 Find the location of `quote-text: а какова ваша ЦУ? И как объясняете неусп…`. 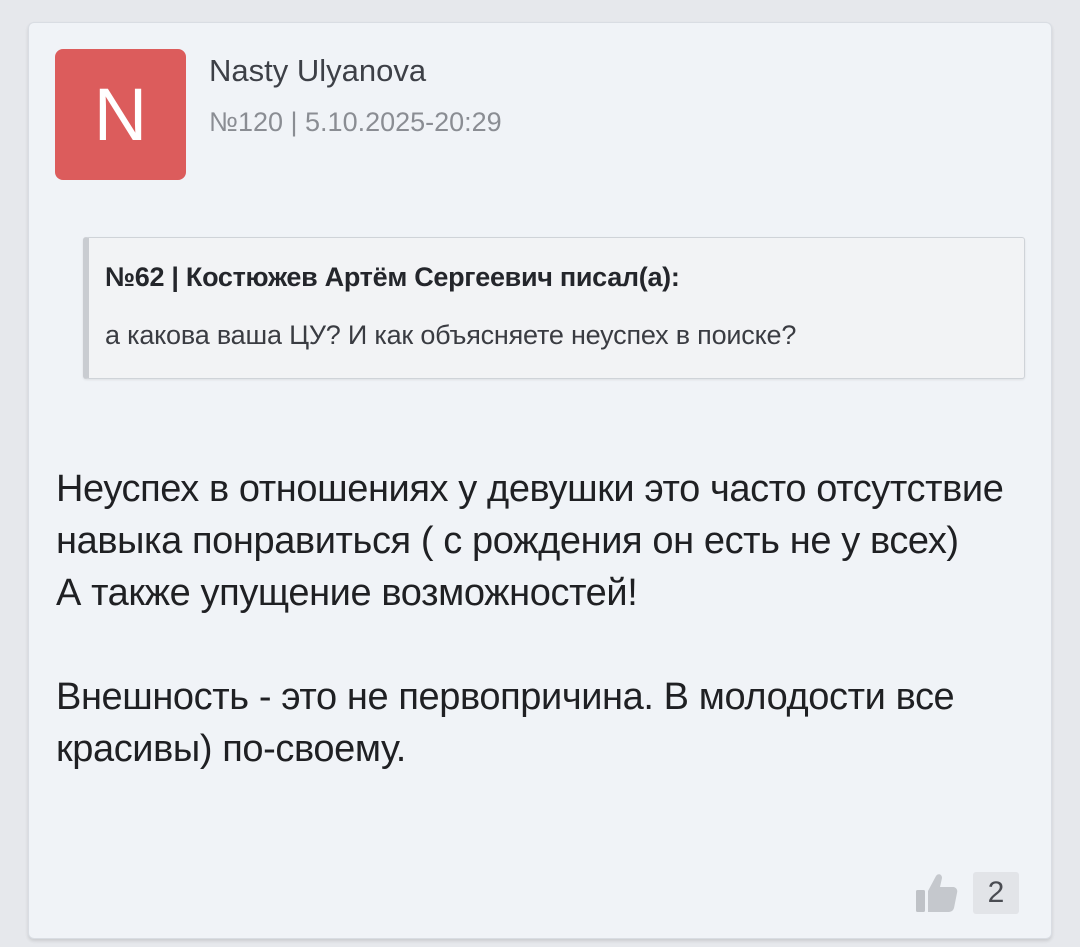

quote-text: а какова ваша ЦУ? И как объясняете неусп… is located at coordinates (451, 335).